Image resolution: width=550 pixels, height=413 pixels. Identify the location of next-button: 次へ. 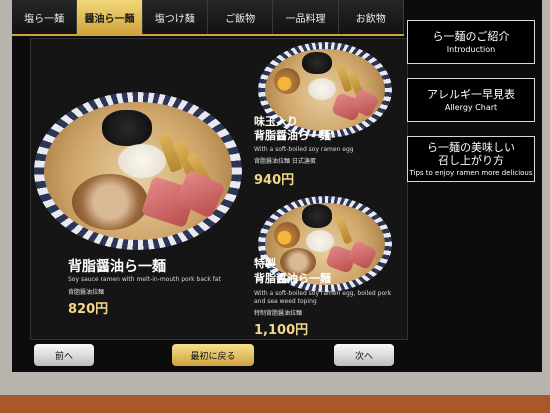
(364, 355).